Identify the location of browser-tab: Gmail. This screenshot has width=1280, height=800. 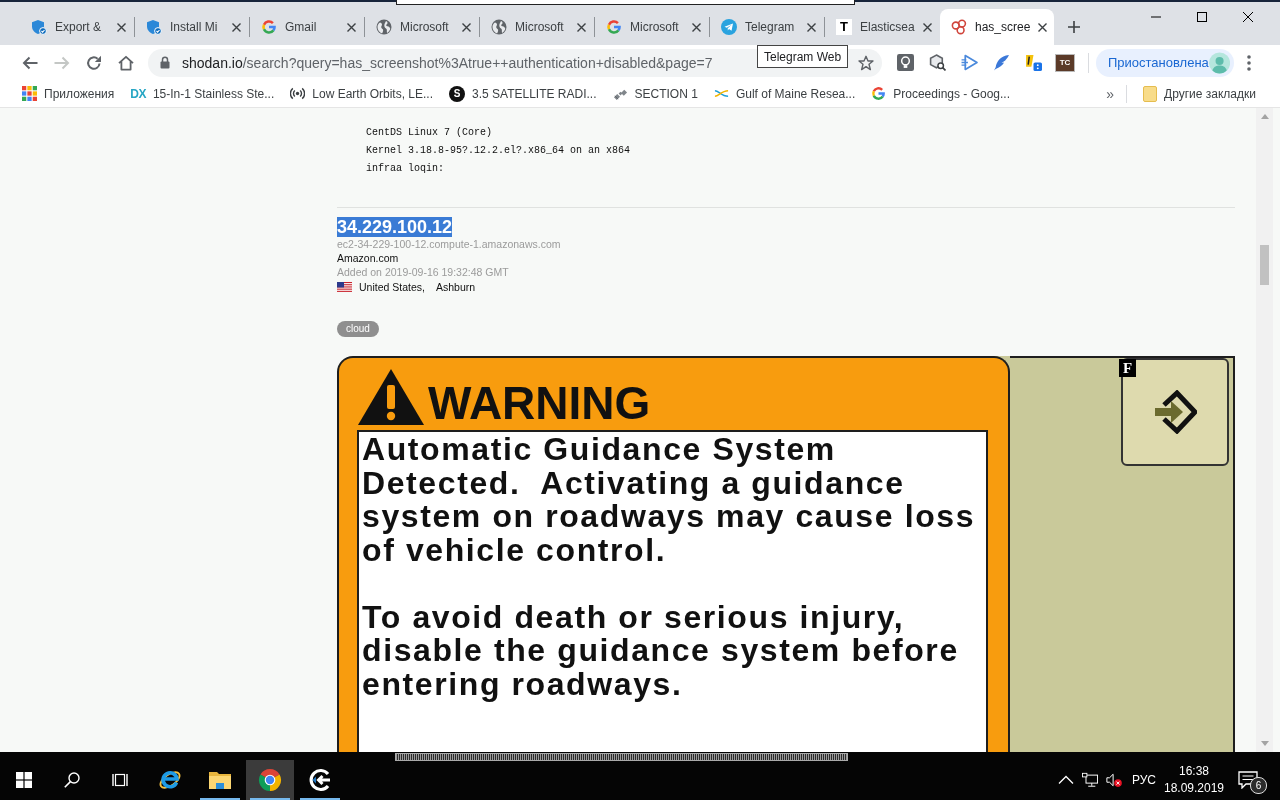
(307, 27).